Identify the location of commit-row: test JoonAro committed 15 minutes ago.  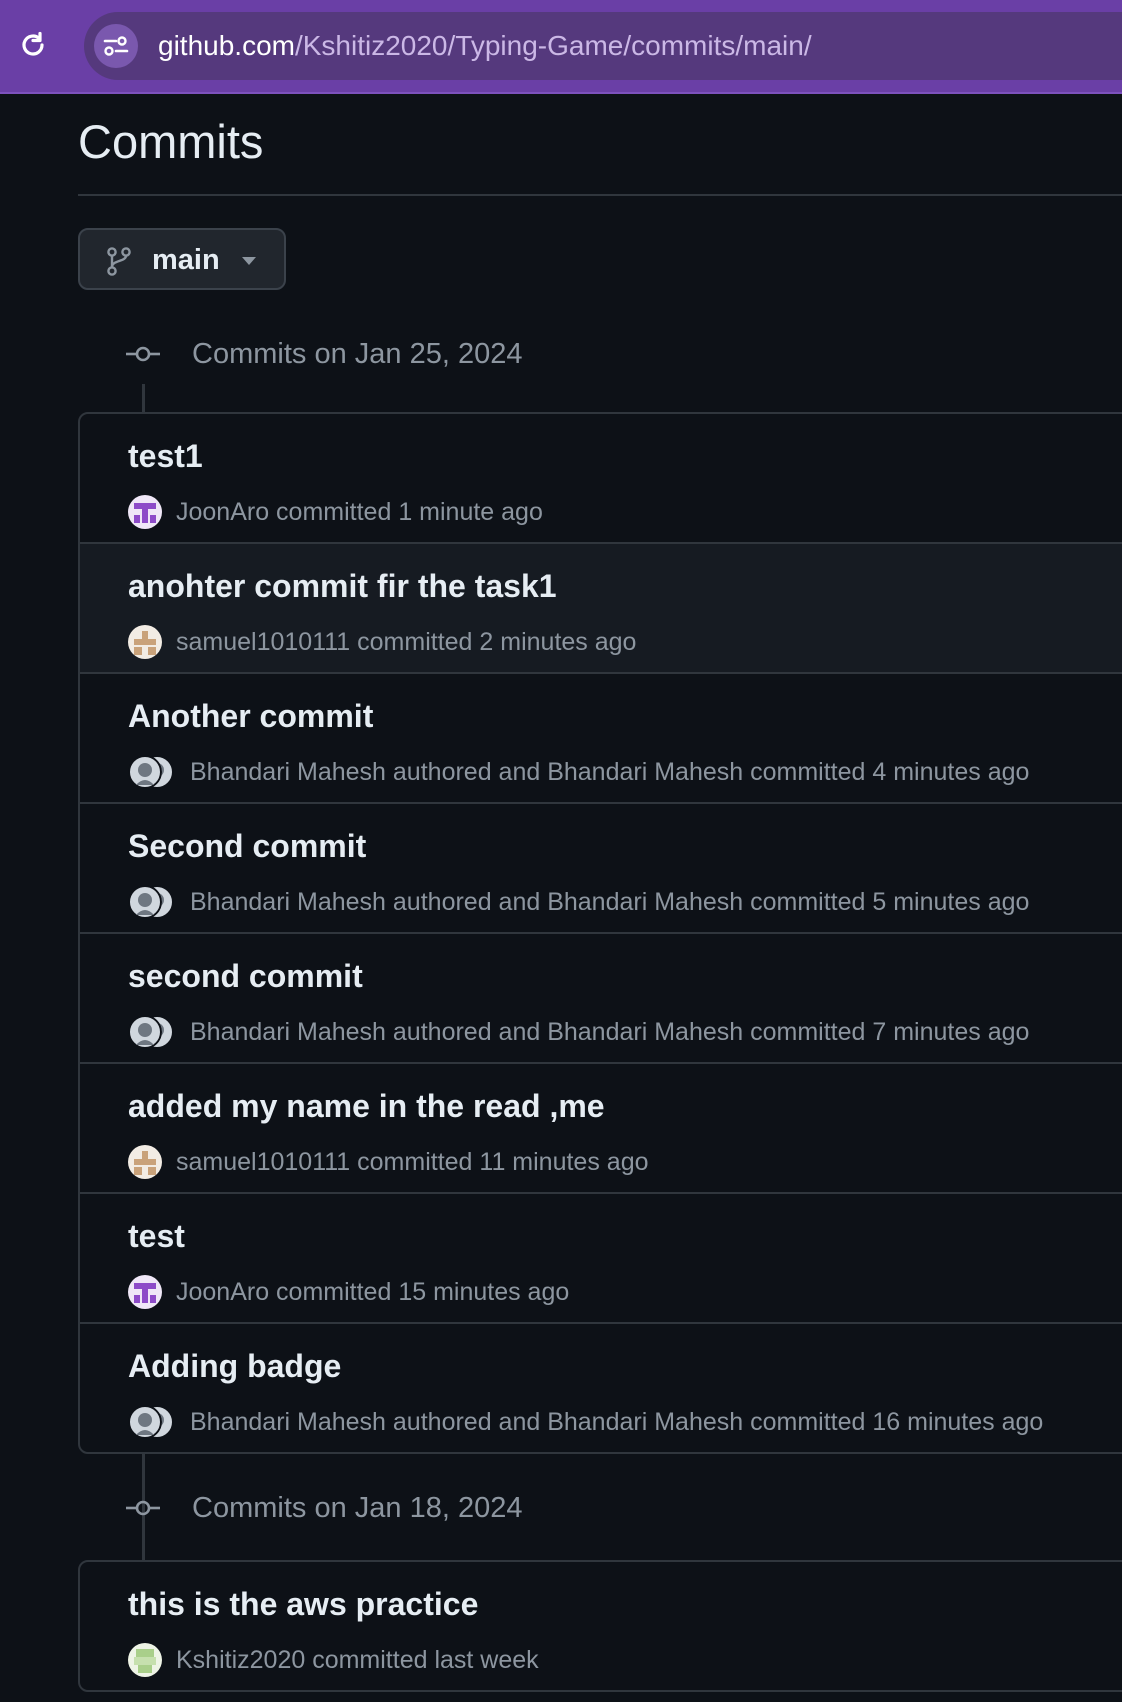
(601, 1257).